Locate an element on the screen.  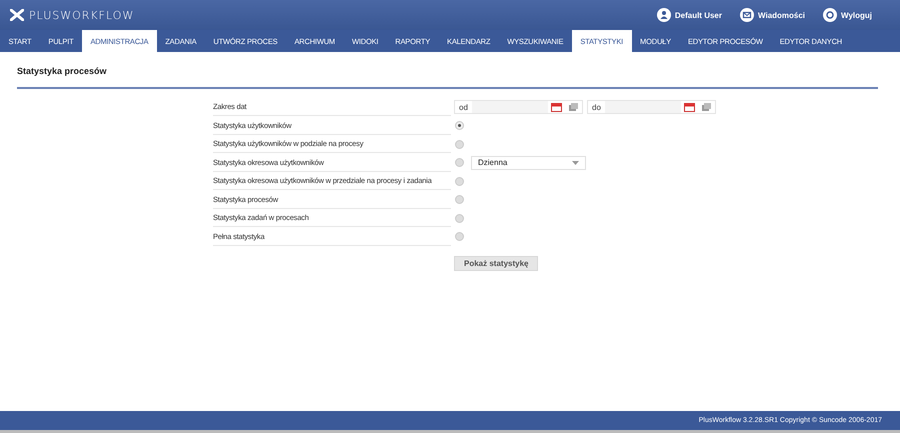
power-icon is located at coordinates (830, 15).